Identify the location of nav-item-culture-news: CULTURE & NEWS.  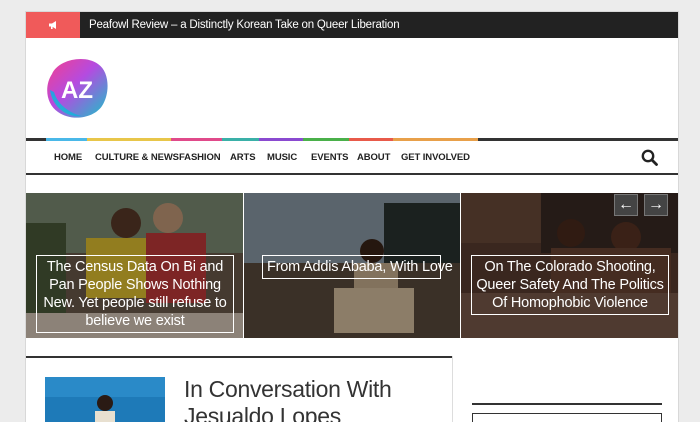
(137, 158).